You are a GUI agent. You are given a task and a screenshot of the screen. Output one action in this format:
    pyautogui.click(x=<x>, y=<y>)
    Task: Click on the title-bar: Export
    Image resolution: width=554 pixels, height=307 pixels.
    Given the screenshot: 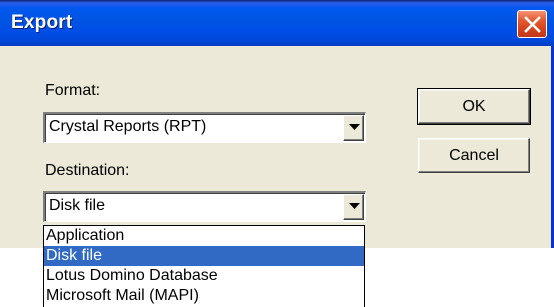 What is the action you would take?
    pyautogui.click(x=277, y=23)
    